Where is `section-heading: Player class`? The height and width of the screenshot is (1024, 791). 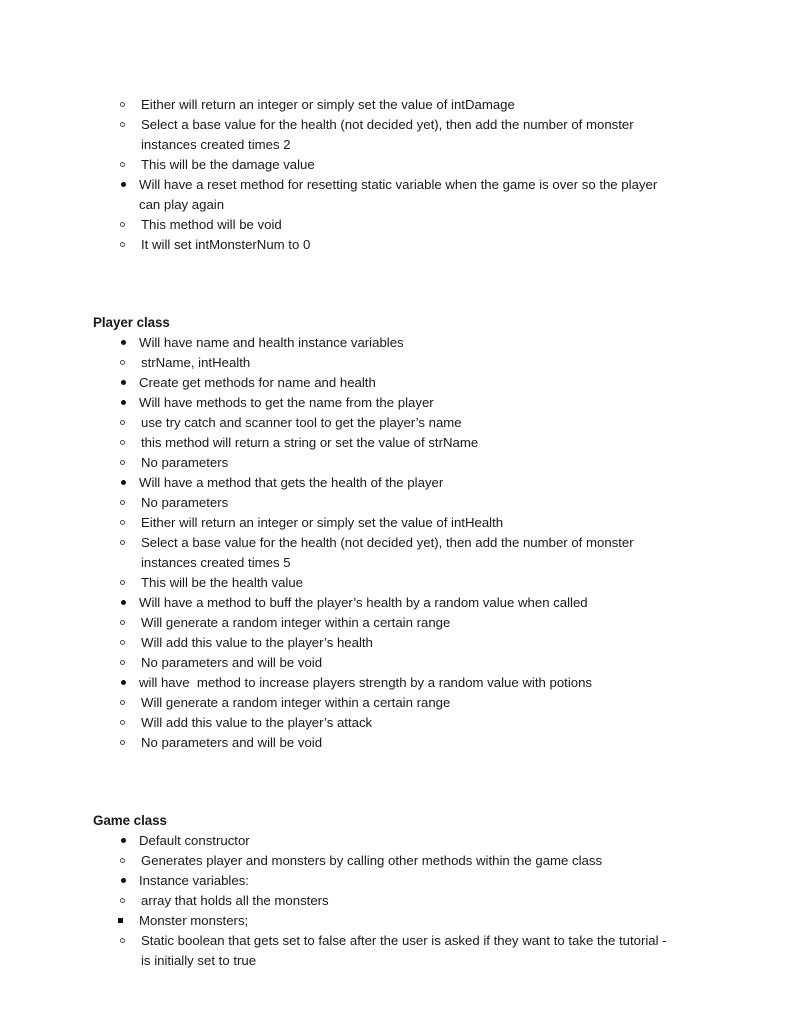
section-heading: Player class is located at coordinates (131, 322).